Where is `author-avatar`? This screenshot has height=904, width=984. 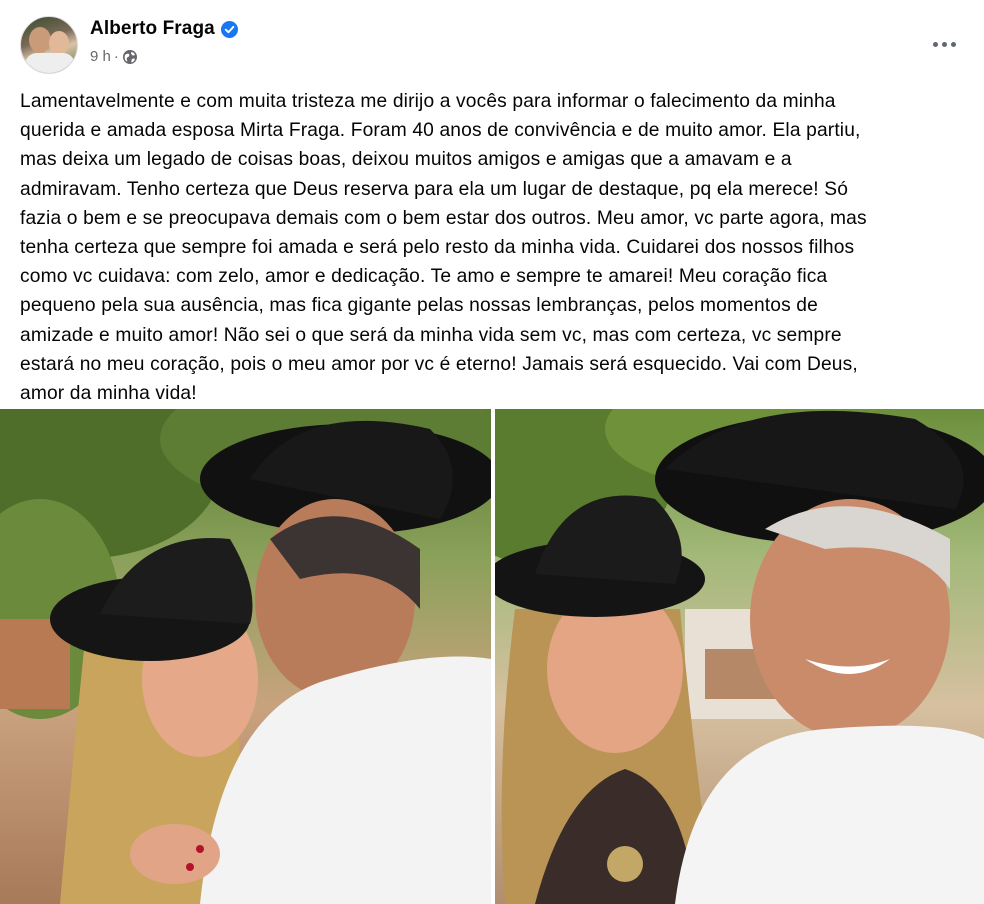
author-avatar is located at coordinates (49, 45).